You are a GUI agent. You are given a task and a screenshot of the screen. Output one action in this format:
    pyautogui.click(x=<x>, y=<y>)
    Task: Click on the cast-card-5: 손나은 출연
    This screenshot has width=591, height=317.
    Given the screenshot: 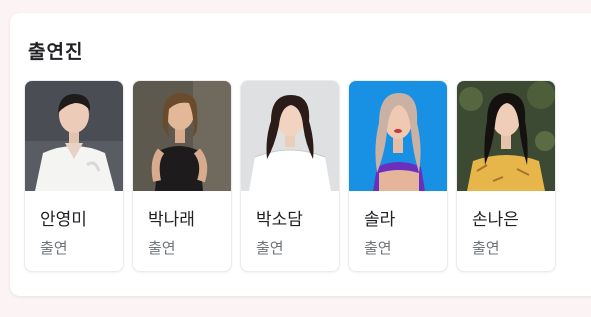 What is the action you would take?
    pyautogui.click(x=506, y=176)
    